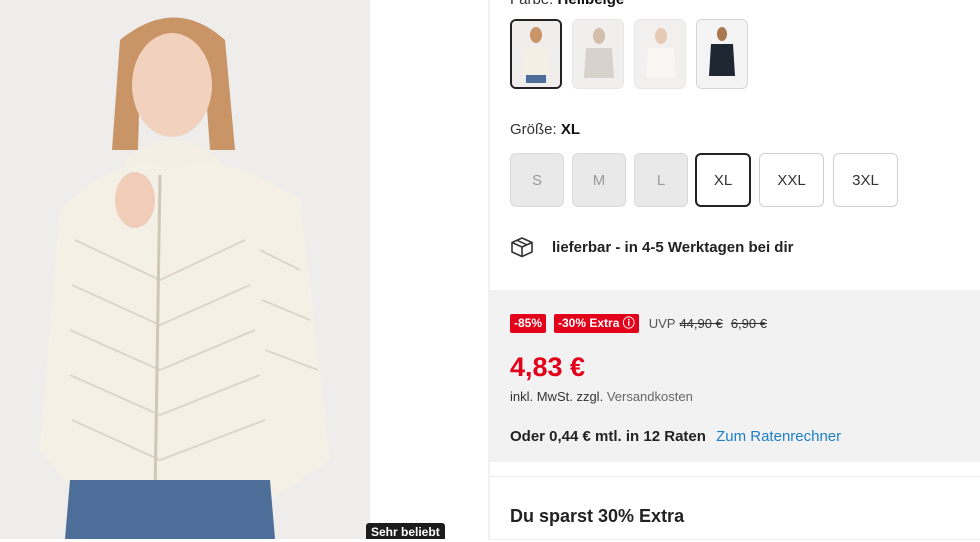 The image size is (980, 542). Describe the element at coordinates (528, 323) in the screenshot. I see `discount-tag: -85%` at that location.